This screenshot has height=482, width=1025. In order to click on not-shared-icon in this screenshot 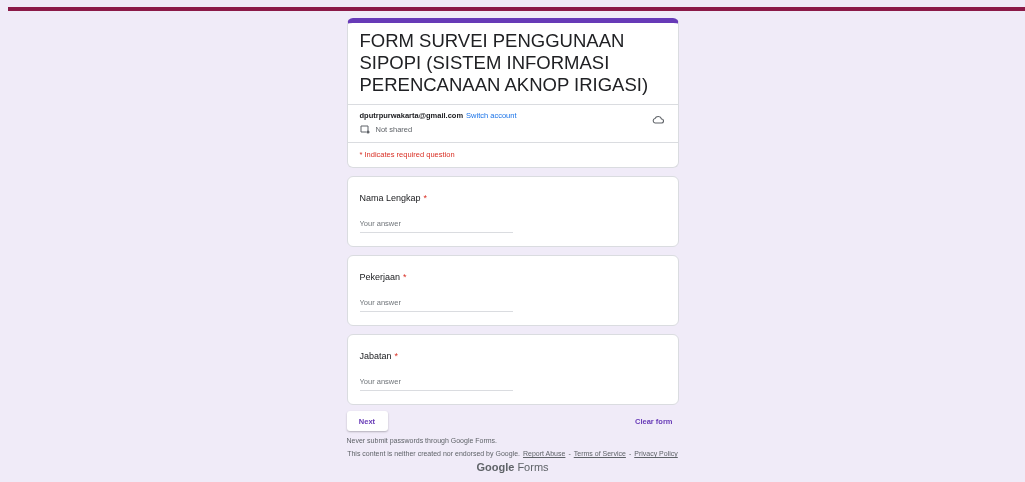, I will do `click(364, 129)`.